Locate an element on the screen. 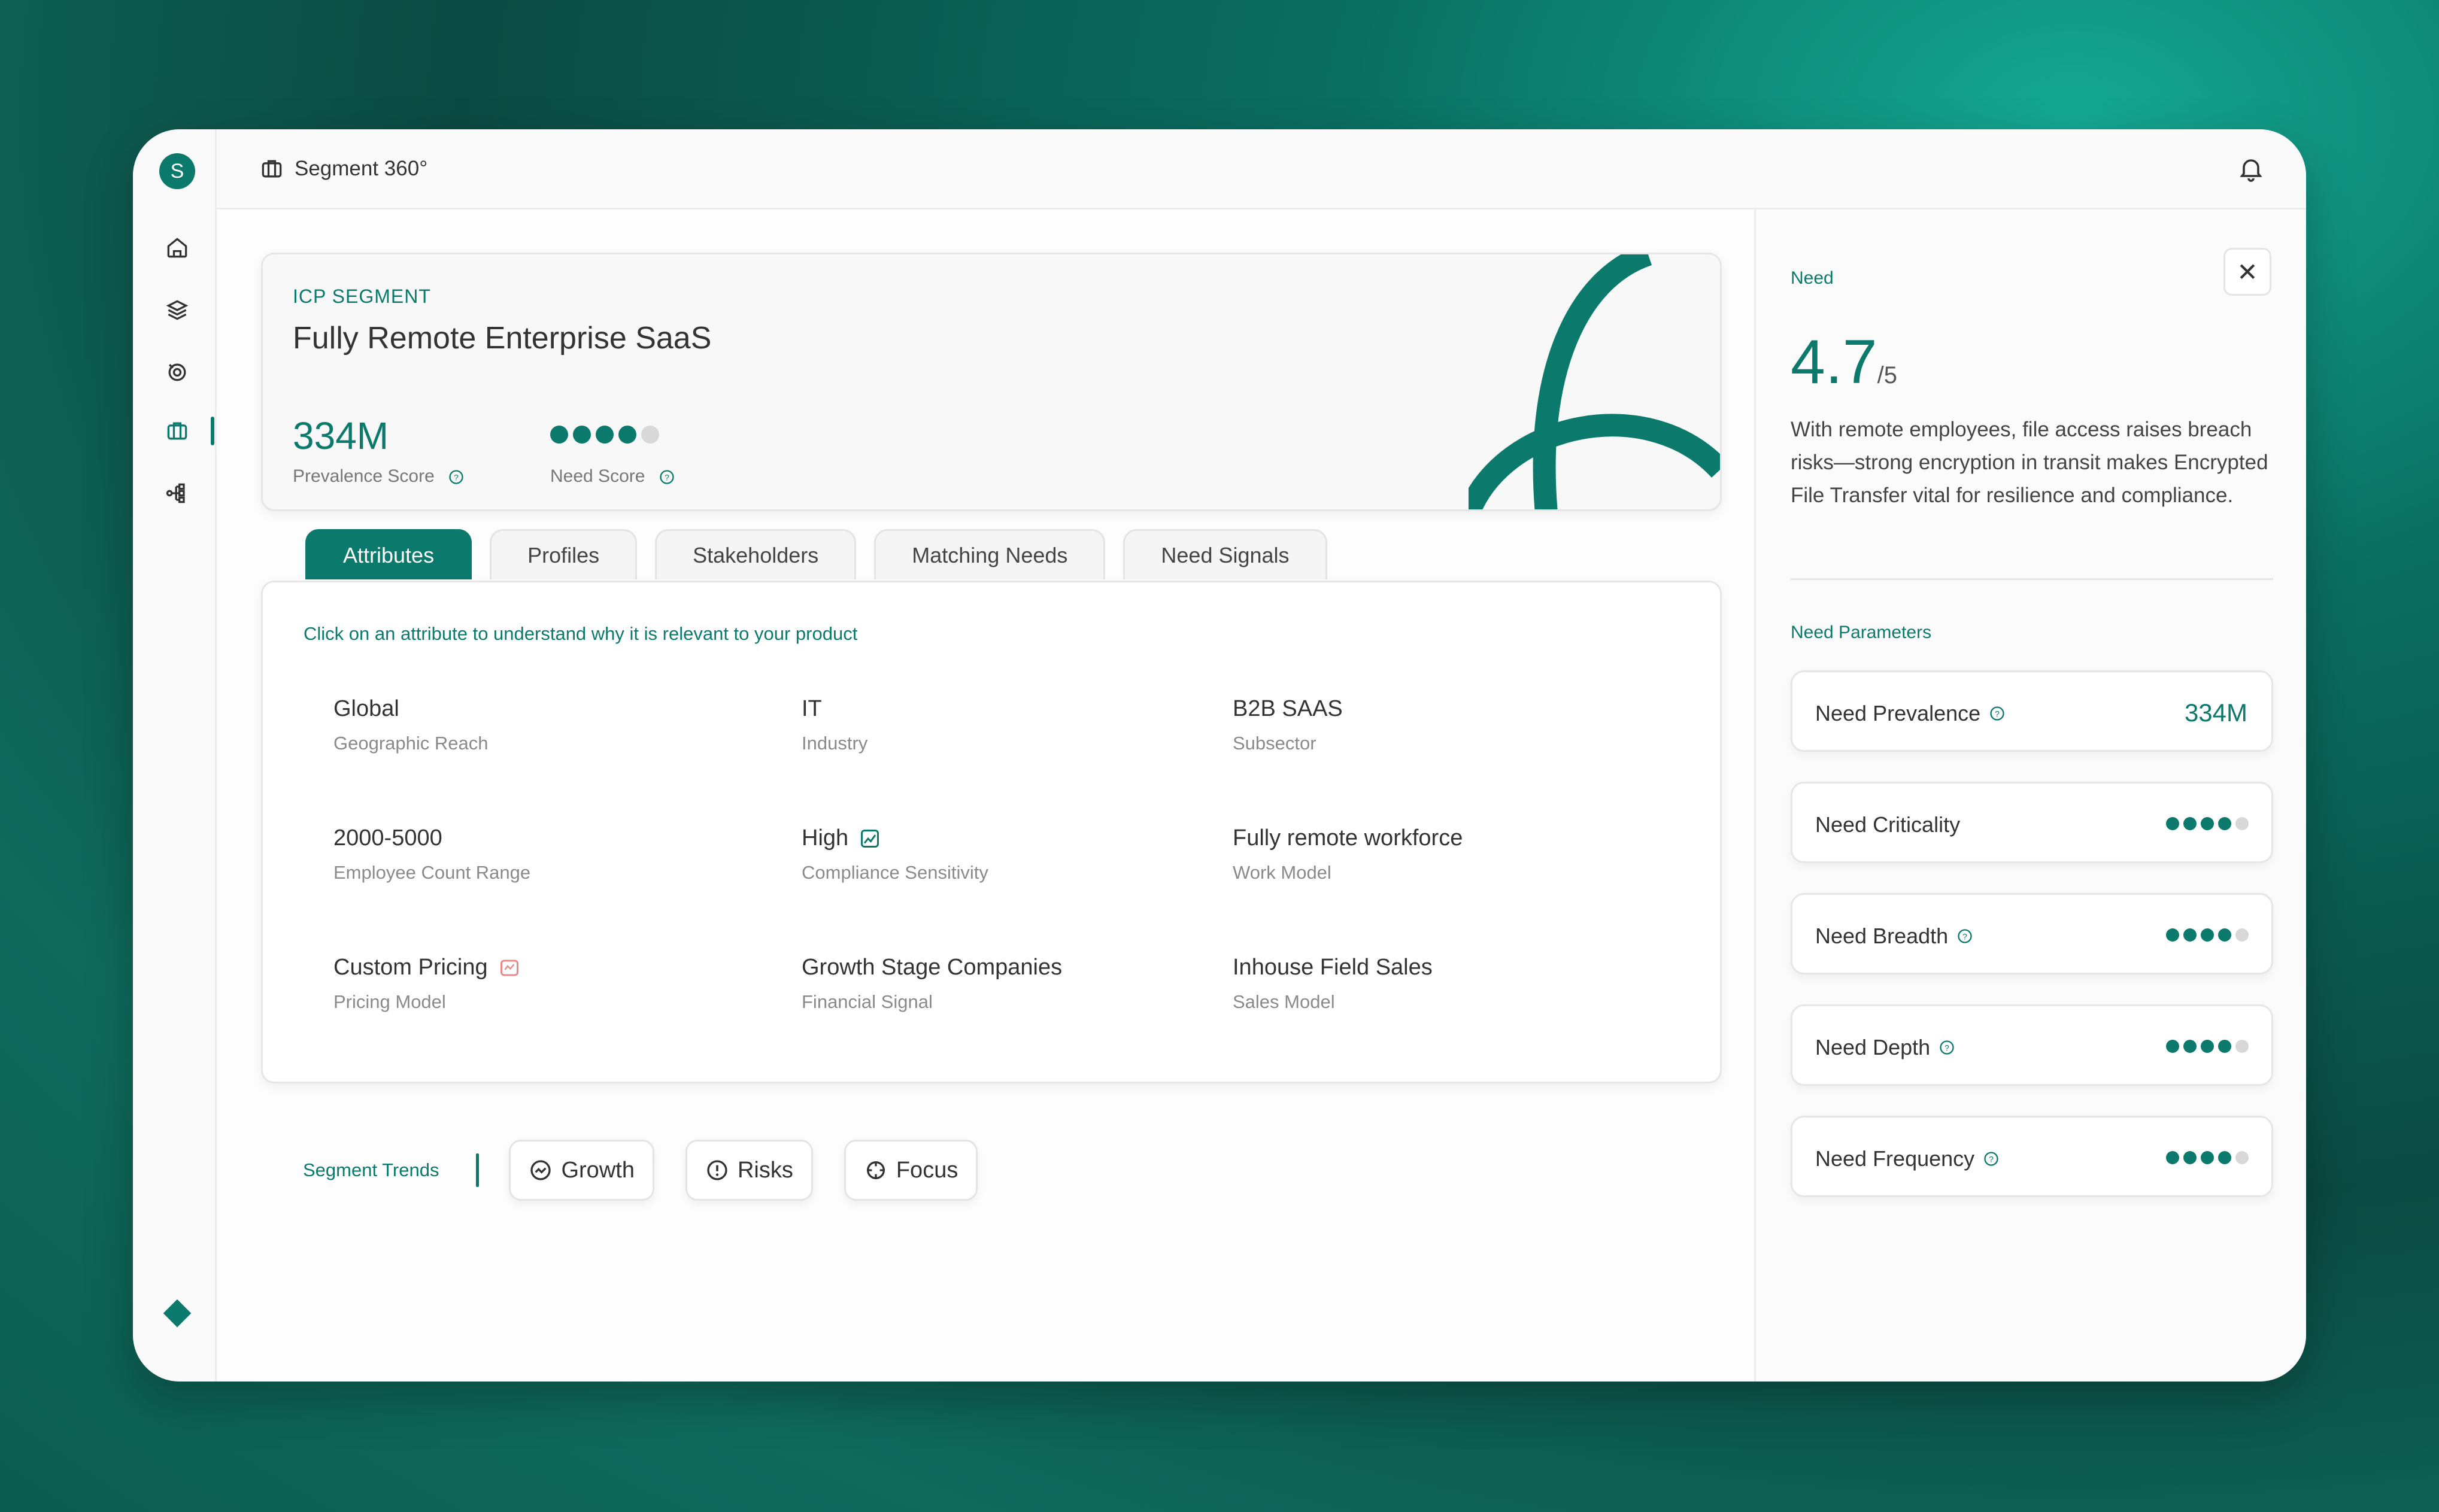 Image resolution: width=2439 pixels, height=1512 pixels. briefcase-icon is located at coordinates (177, 431).